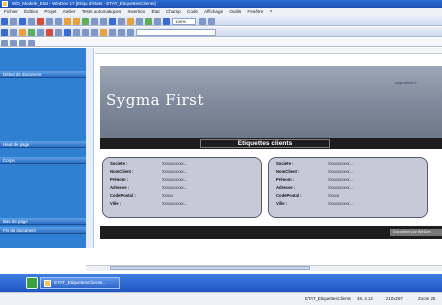  I want to click on project-icon, so click(103, 21).